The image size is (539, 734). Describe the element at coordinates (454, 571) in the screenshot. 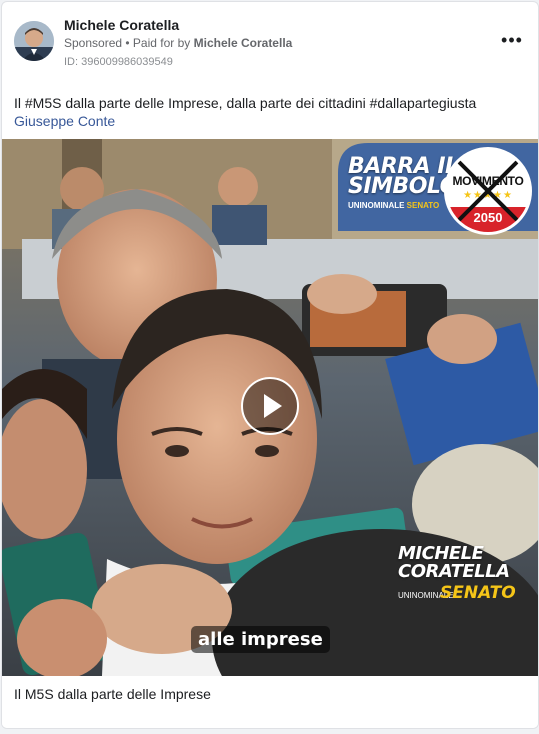

I see `candidate-line2: CORATELLA` at that location.